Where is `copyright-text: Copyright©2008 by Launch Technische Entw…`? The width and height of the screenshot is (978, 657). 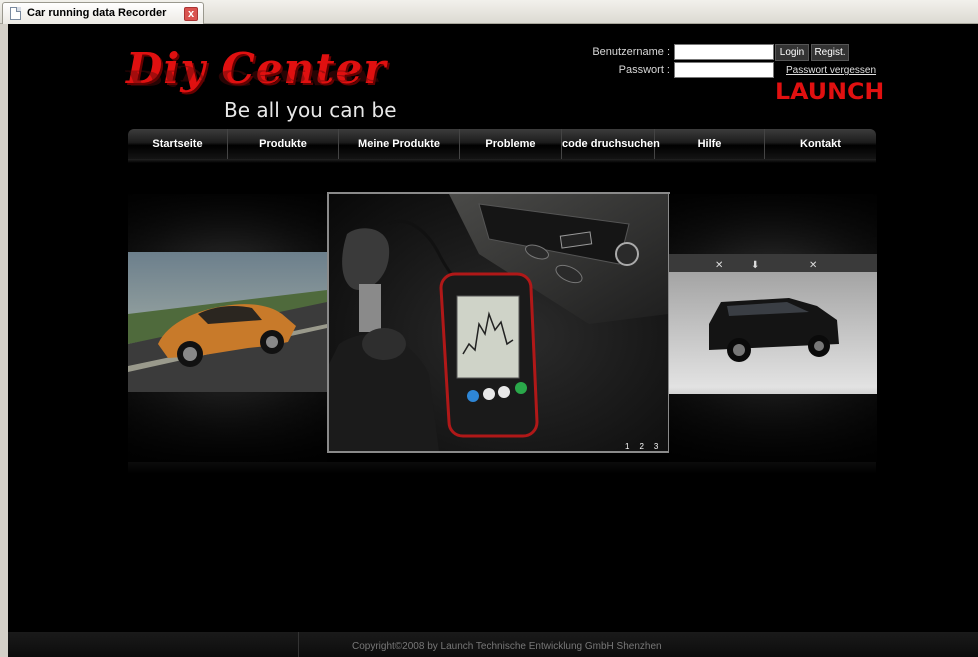
copyright-text: Copyright©2008 by Launch Technische Entw… is located at coordinates (507, 646).